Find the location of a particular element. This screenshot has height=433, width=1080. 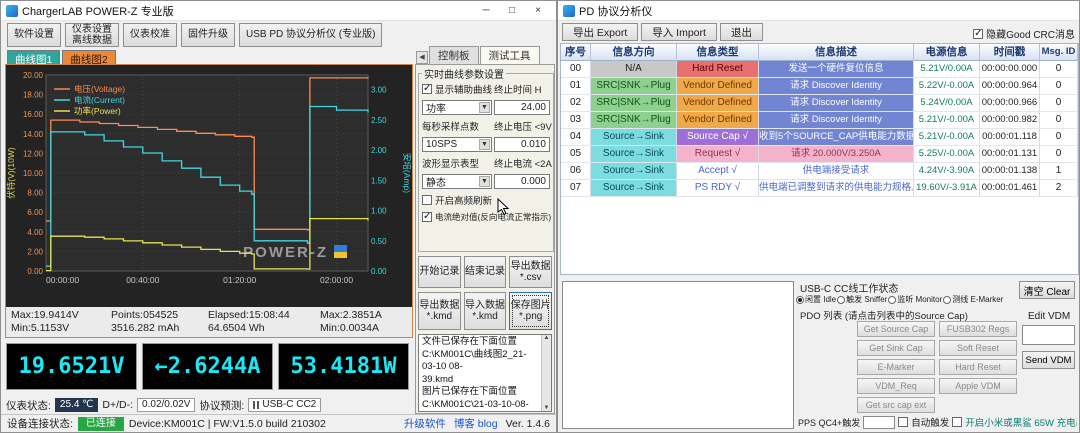

import-button: 导入 Import is located at coordinates (679, 32).